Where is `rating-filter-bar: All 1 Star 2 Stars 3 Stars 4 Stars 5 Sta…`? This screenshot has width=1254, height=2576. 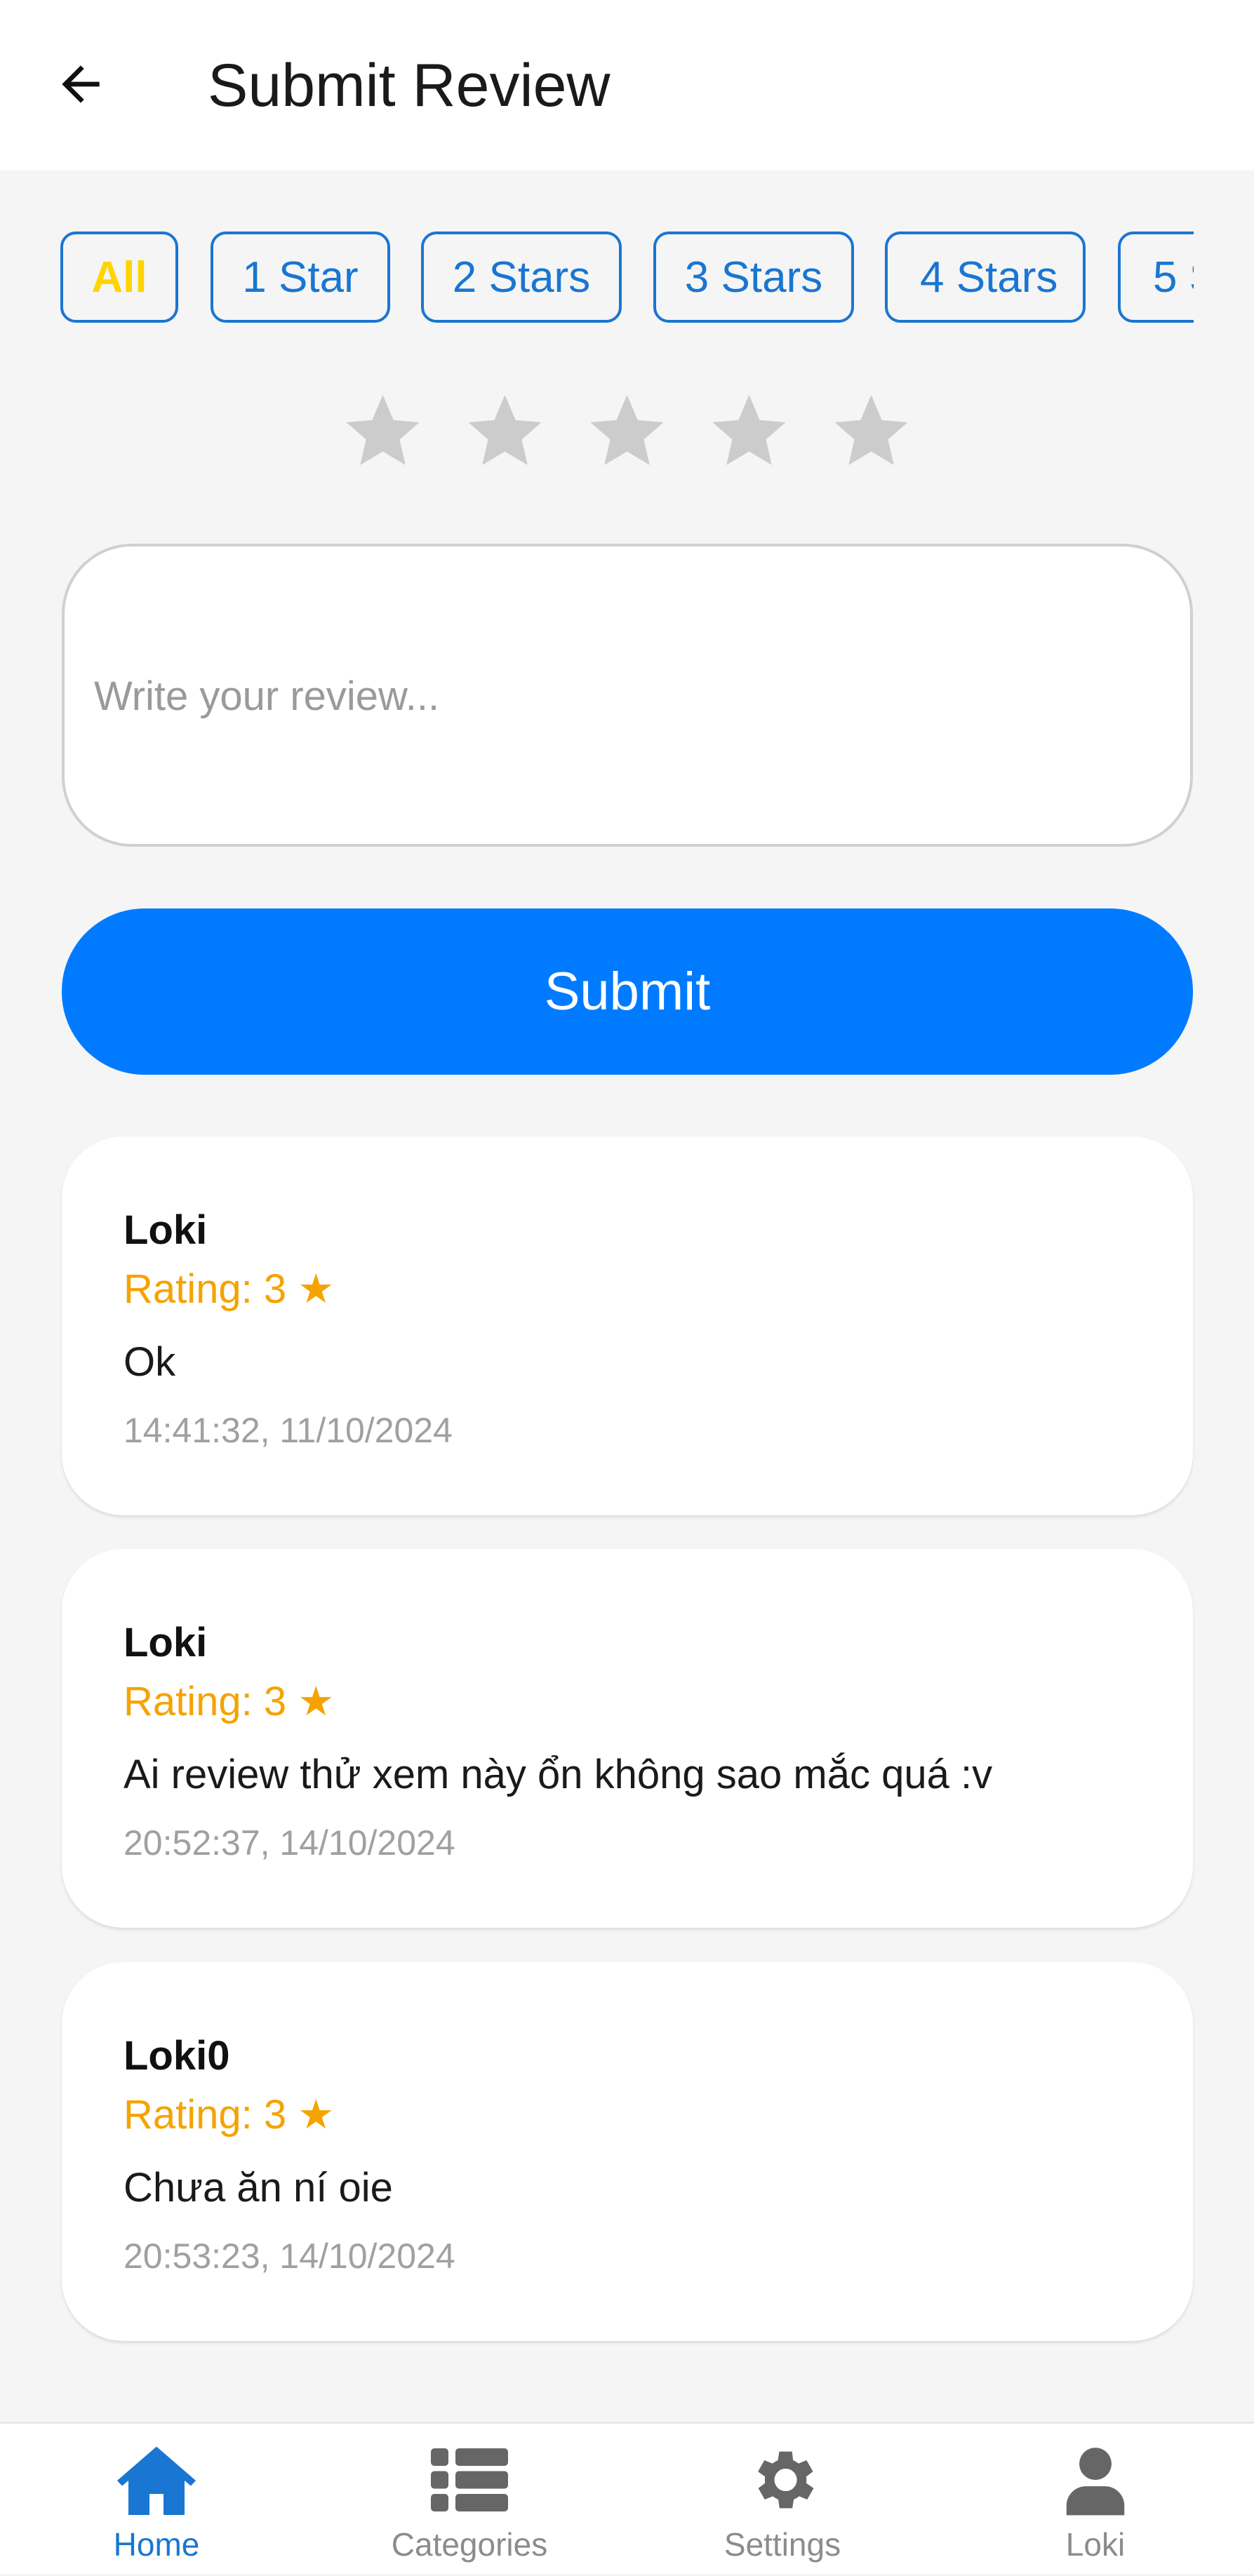 rating-filter-bar: All 1 Star 2 Stars 3 Stars 4 Stars 5 Sta… is located at coordinates (627, 280).